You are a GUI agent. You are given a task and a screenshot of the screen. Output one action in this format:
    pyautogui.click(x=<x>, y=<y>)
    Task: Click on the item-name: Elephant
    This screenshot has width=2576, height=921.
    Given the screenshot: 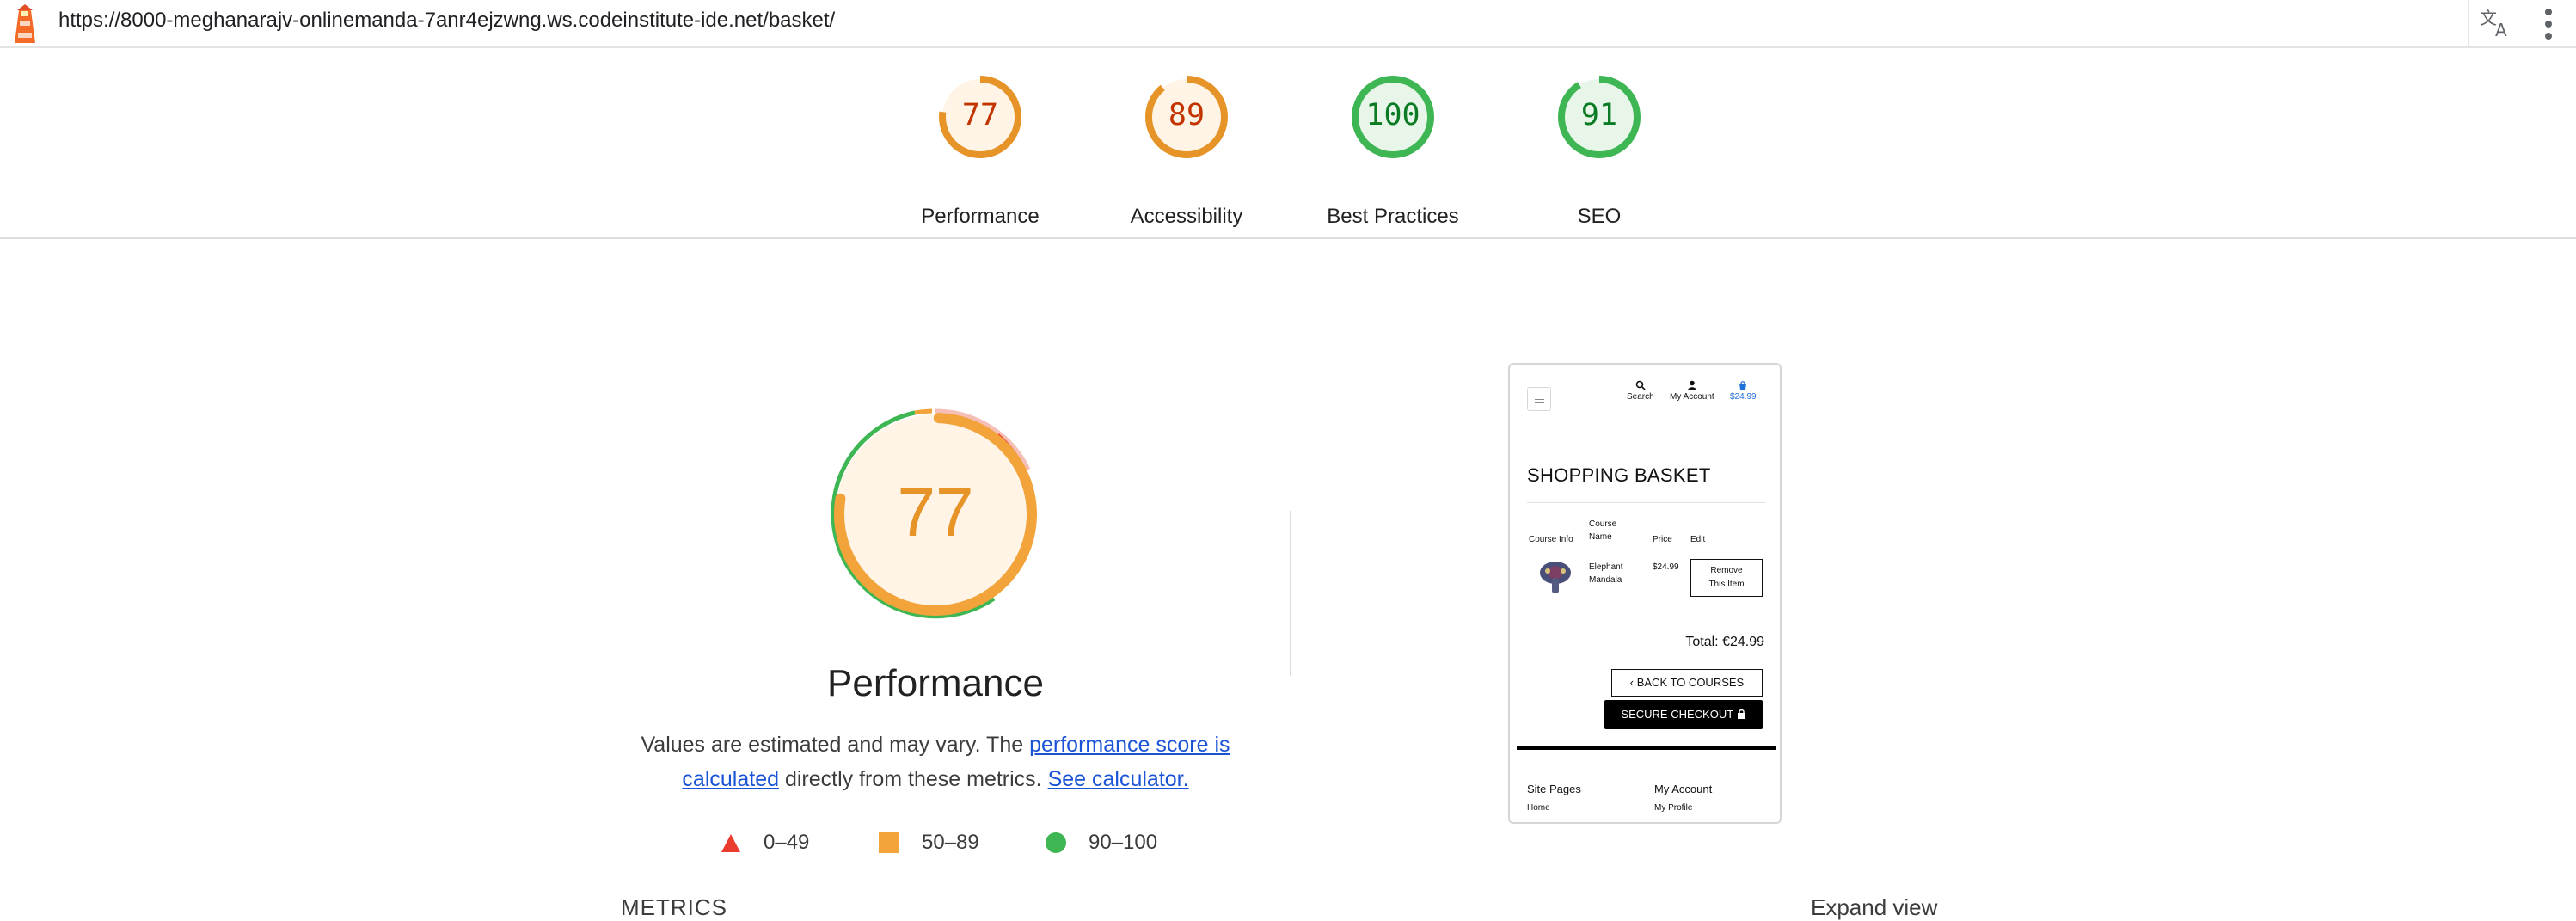 What is the action you would take?
    pyautogui.click(x=1606, y=567)
    